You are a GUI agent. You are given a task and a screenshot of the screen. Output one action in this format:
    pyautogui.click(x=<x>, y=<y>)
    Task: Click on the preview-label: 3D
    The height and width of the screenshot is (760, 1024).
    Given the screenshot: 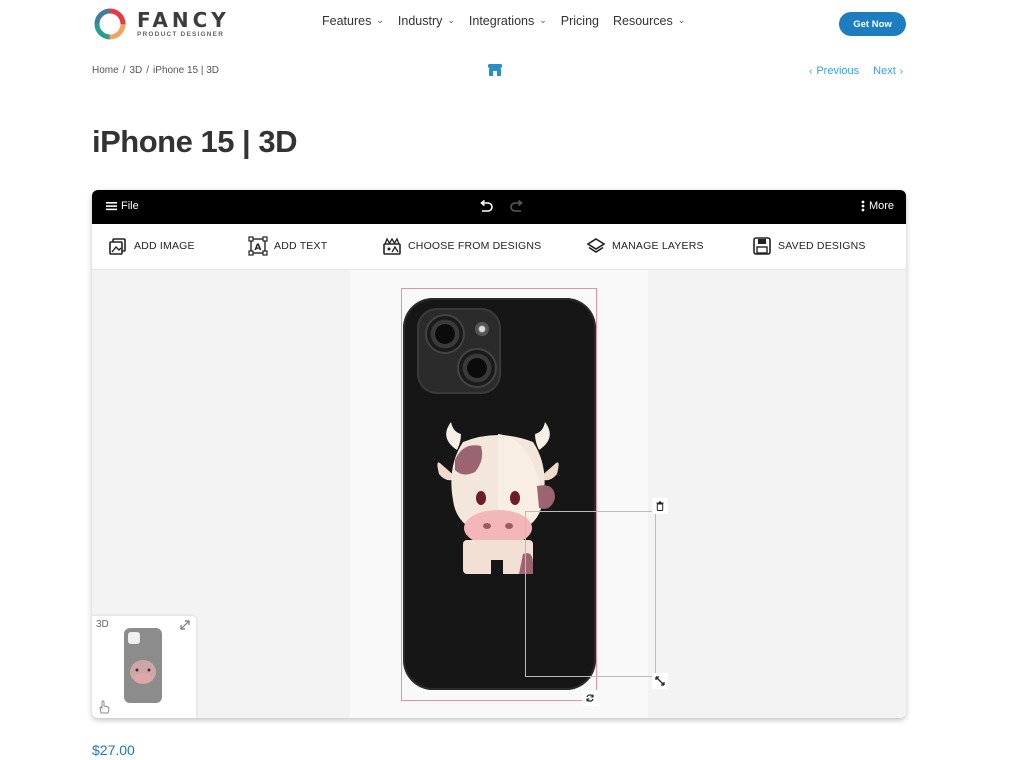 What is the action you would take?
    pyautogui.click(x=102, y=624)
    